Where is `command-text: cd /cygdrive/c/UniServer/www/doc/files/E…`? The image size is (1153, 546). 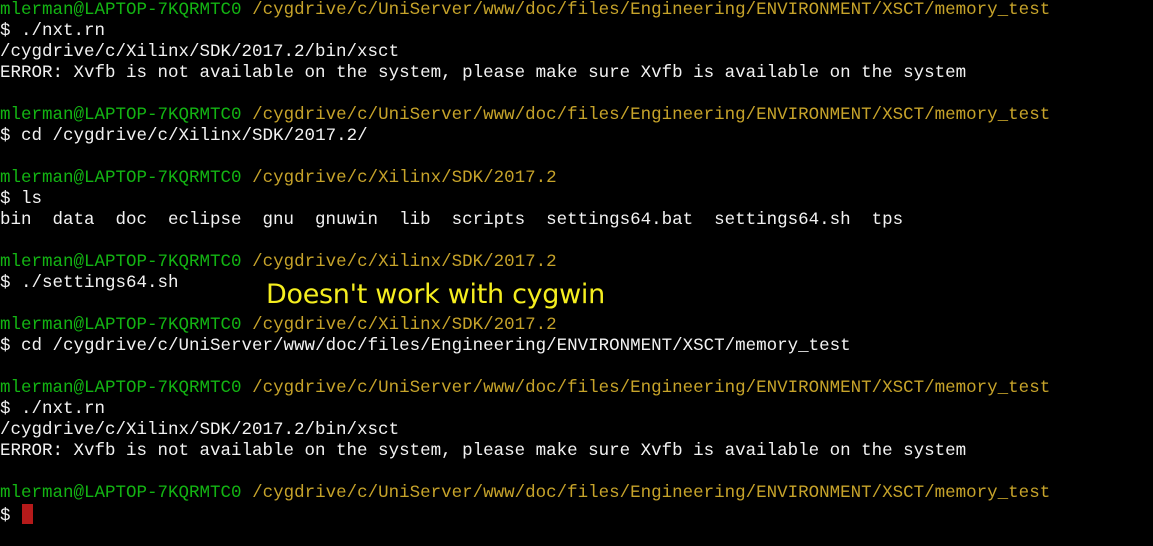
command-text: cd /cygdrive/c/UniServer/www/doc/files/E… is located at coordinates (436, 346).